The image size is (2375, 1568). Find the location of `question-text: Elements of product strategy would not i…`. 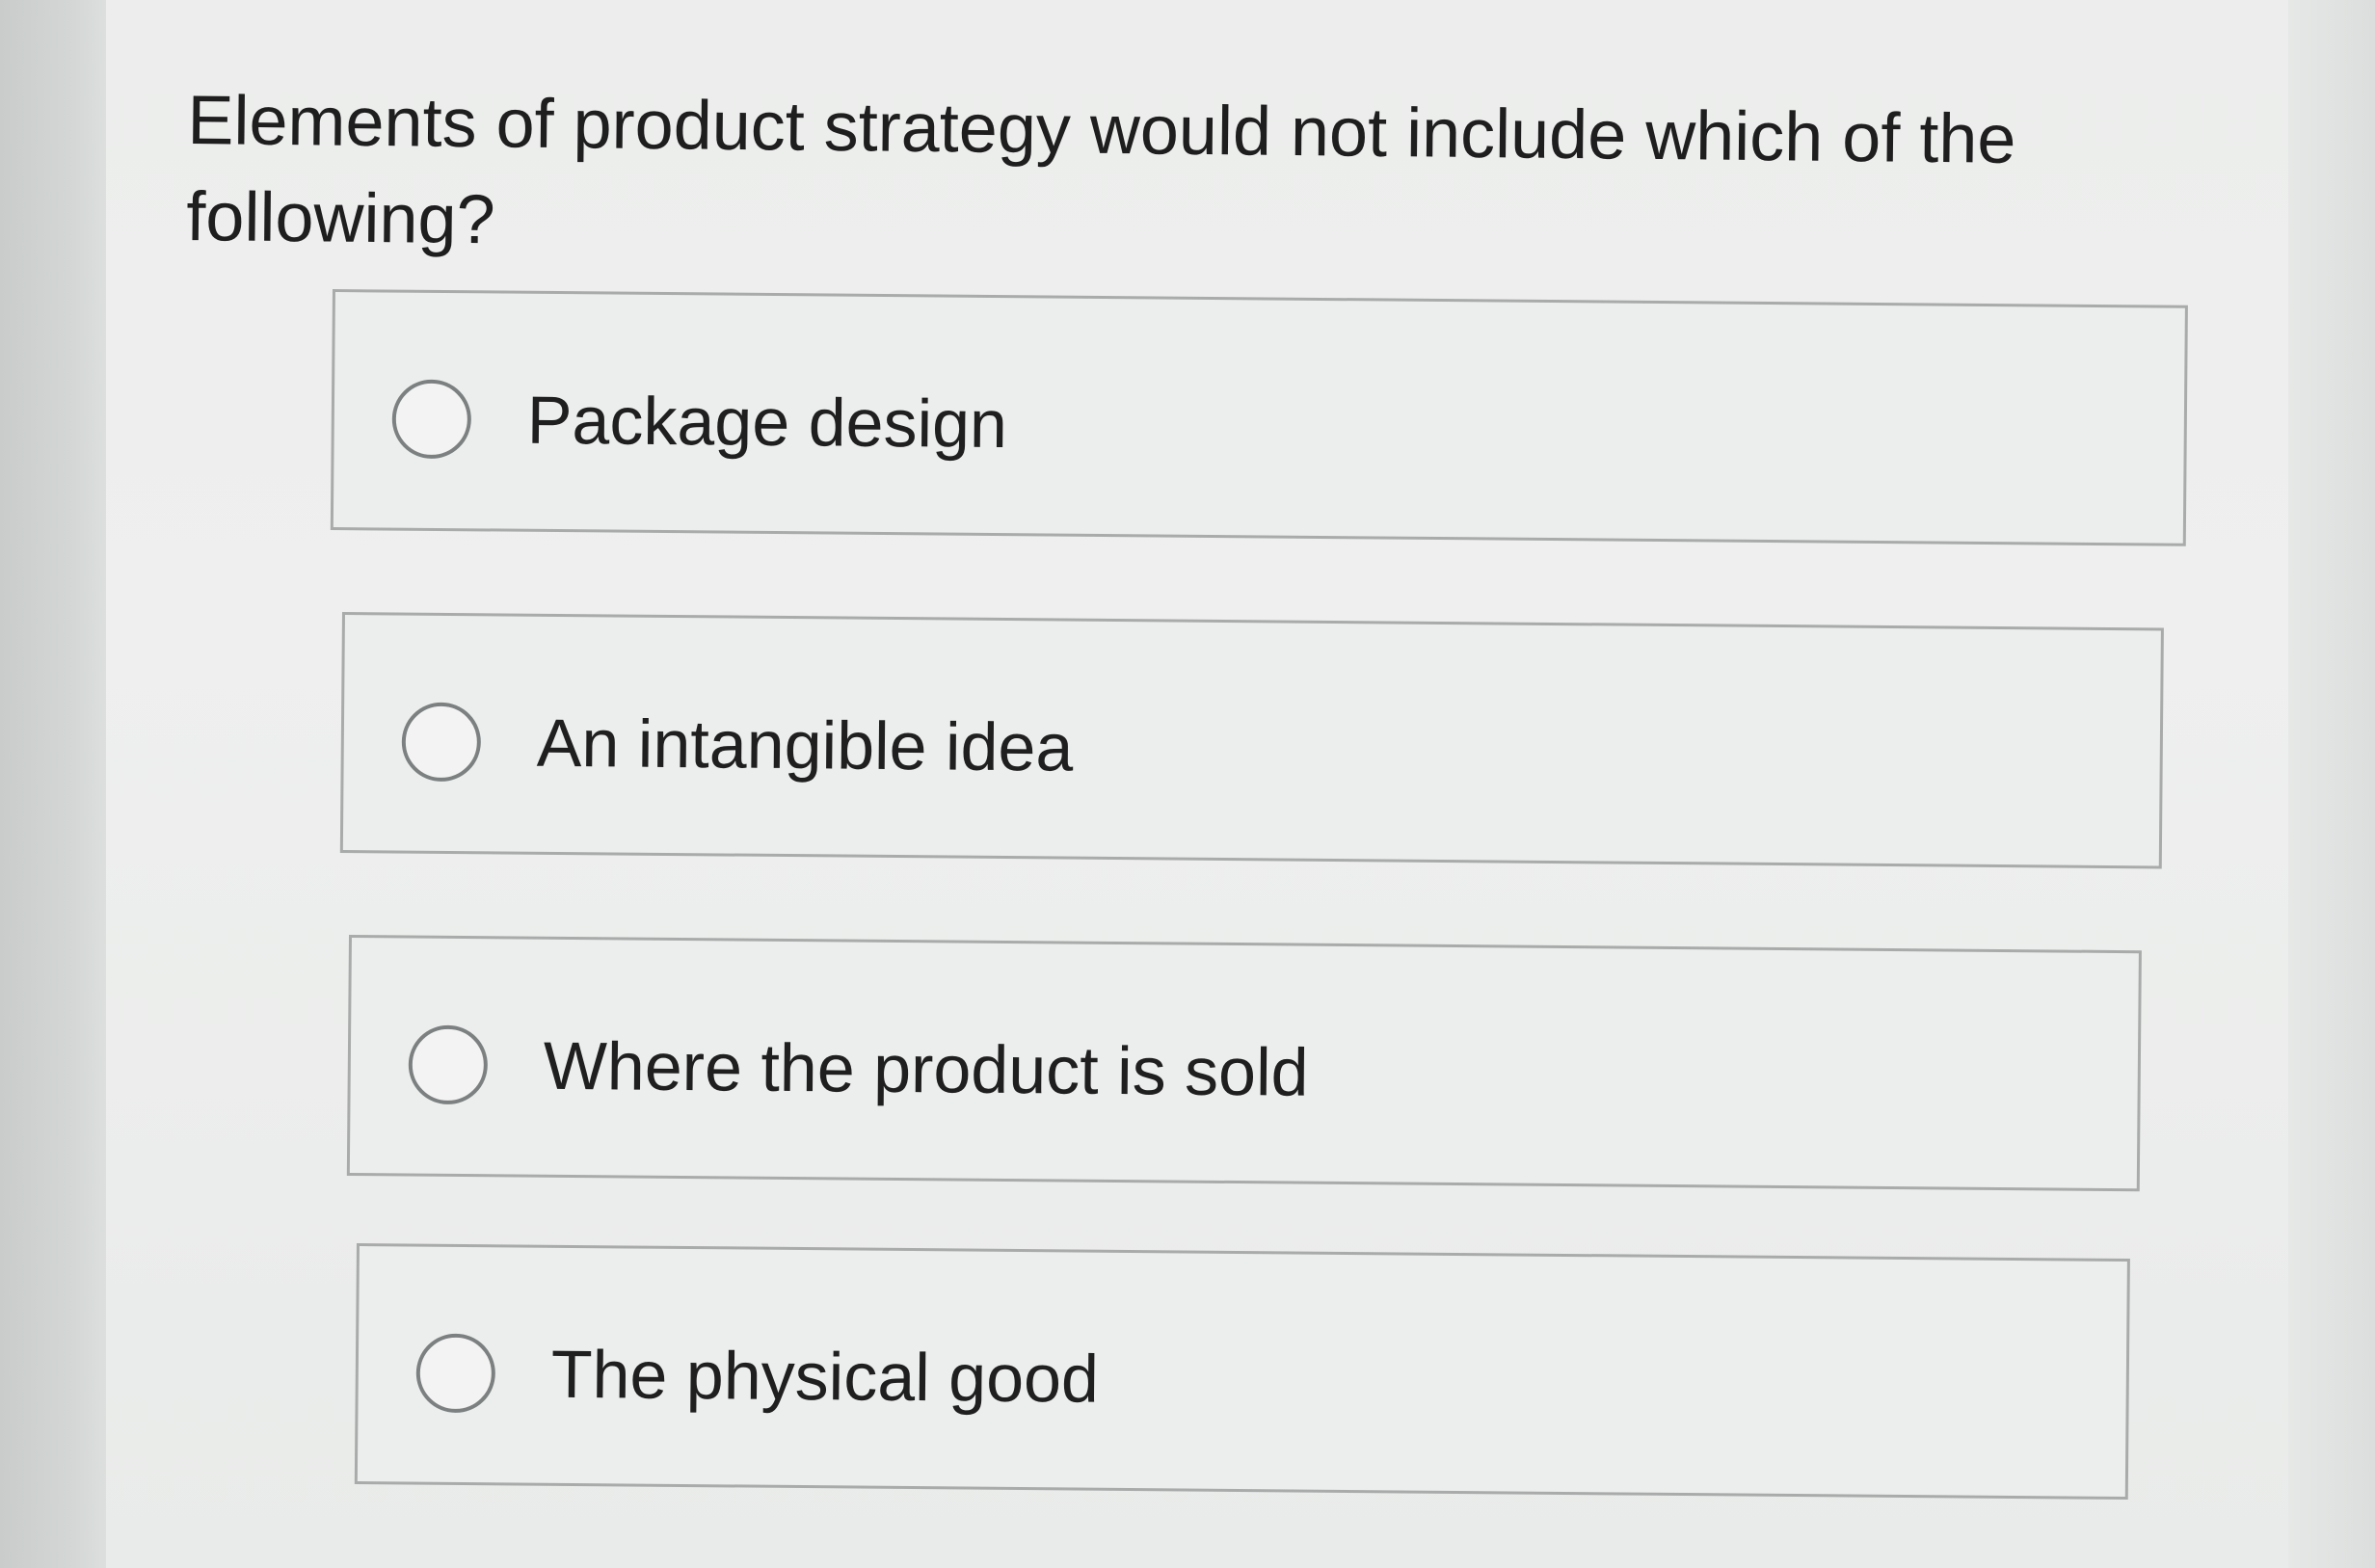

question-text: Elements of product strategy would not i… is located at coordinates (1101, 170).